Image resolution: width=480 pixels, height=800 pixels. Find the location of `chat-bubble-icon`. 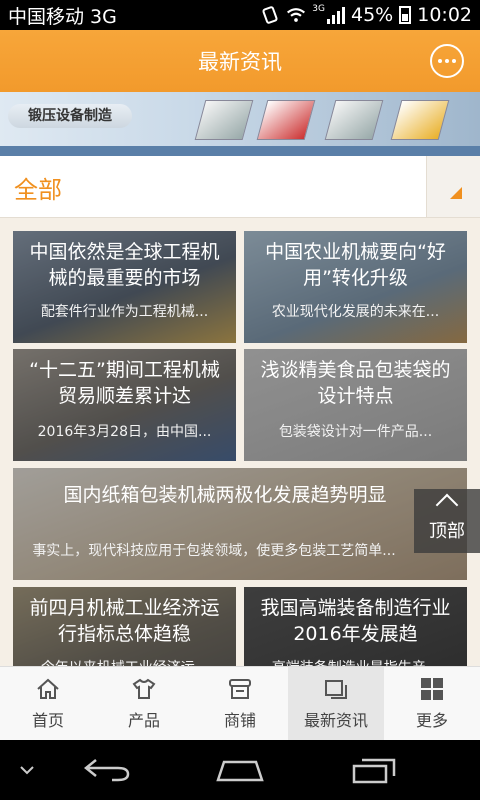

chat-bubble-icon is located at coordinates (447, 61).